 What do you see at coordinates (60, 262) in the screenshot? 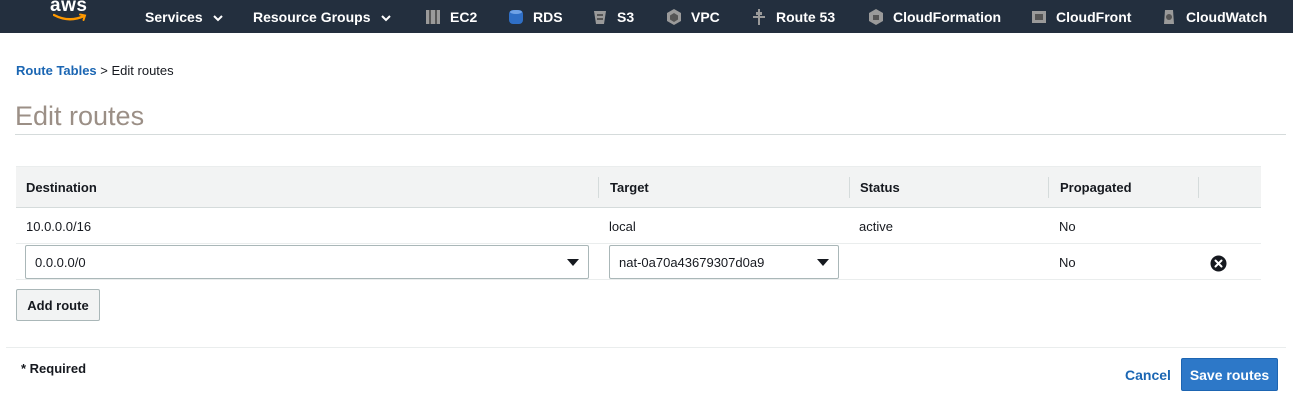
I see `destination-value: 0.0.0.0/0` at bounding box center [60, 262].